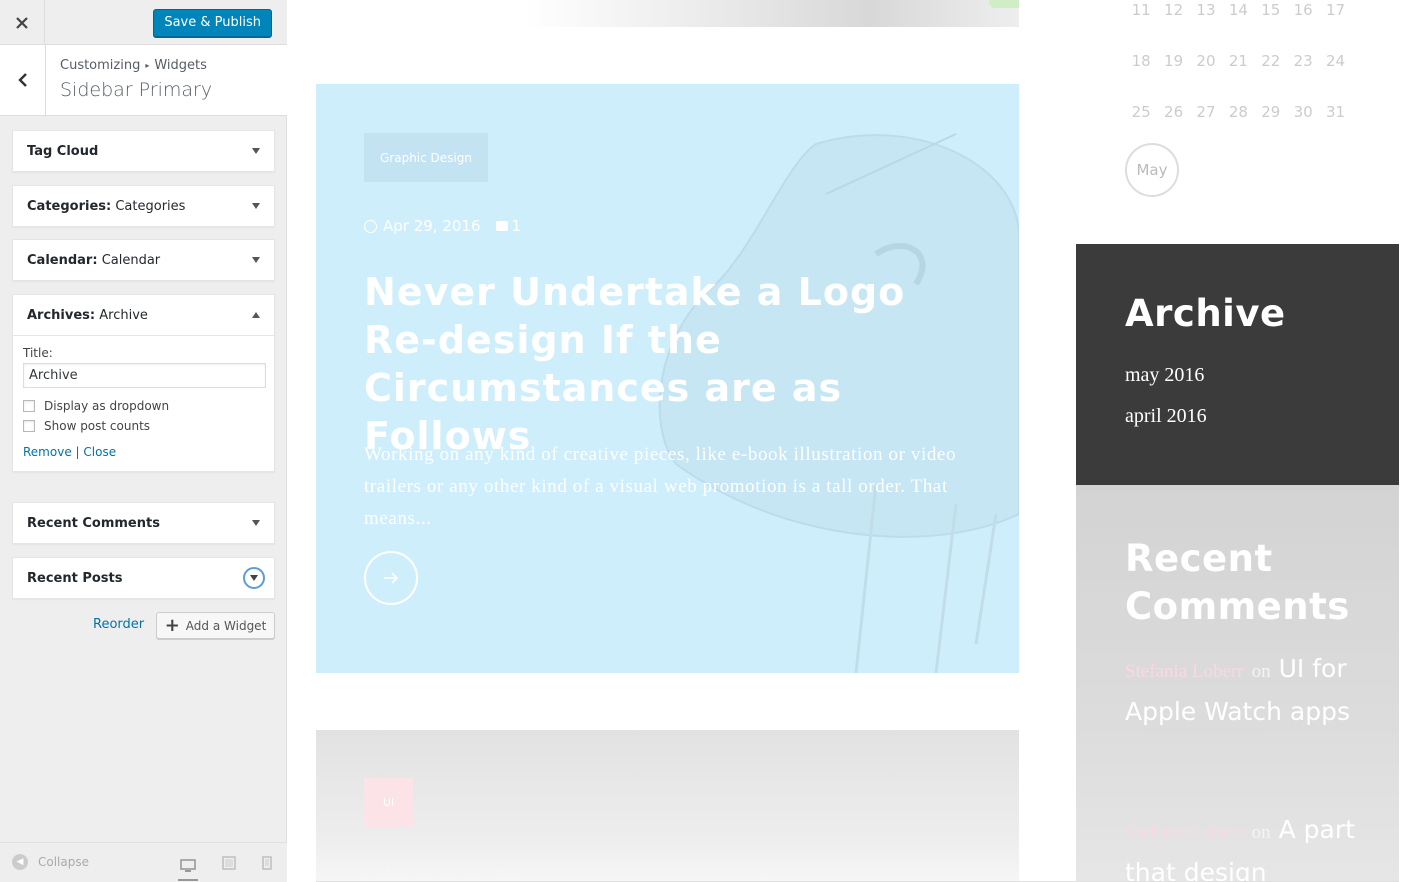 The image size is (1427, 882). I want to click on collapse-label: Collapse, so click(63, 862).